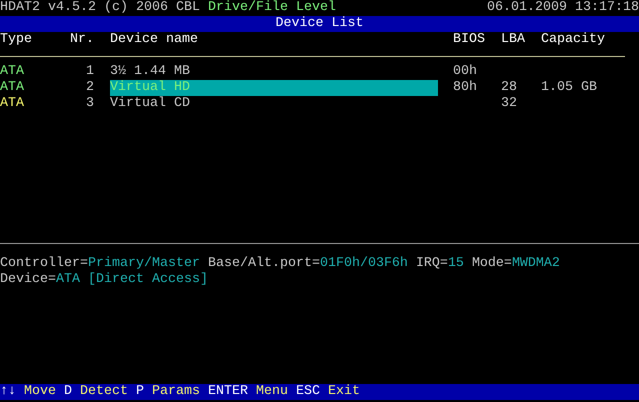 This screenshot has width=639, height=402. What do you see at coordinates (492, 263) in the screenshot?
I see `info-label: Mode=` at bounding box center [492, 263].